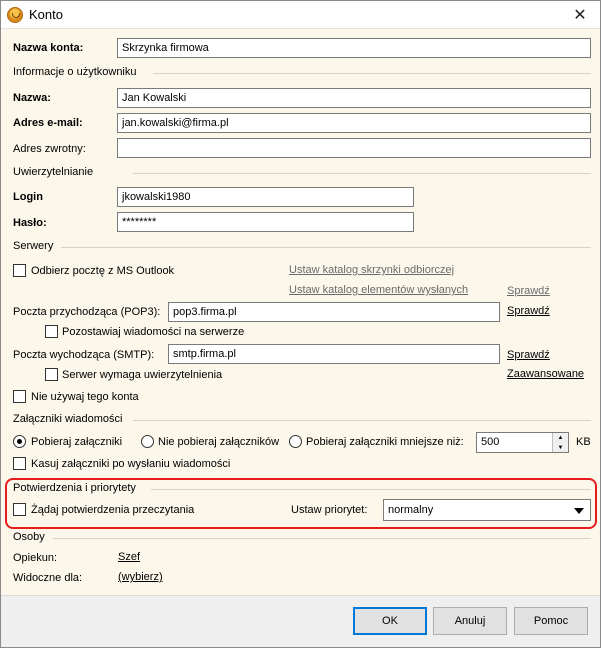  What do you see at coordinates (30, 223) in the screenshot?
I see `password-label: Hasło:` at bounding box center [30, 223].